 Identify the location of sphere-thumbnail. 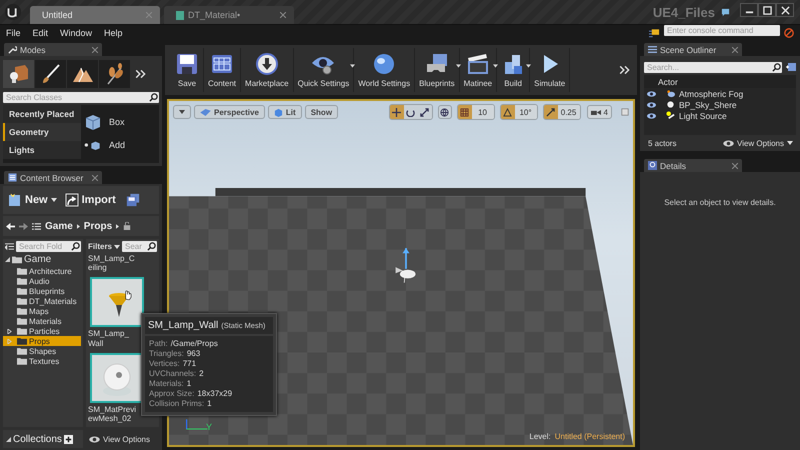
(117, 377).